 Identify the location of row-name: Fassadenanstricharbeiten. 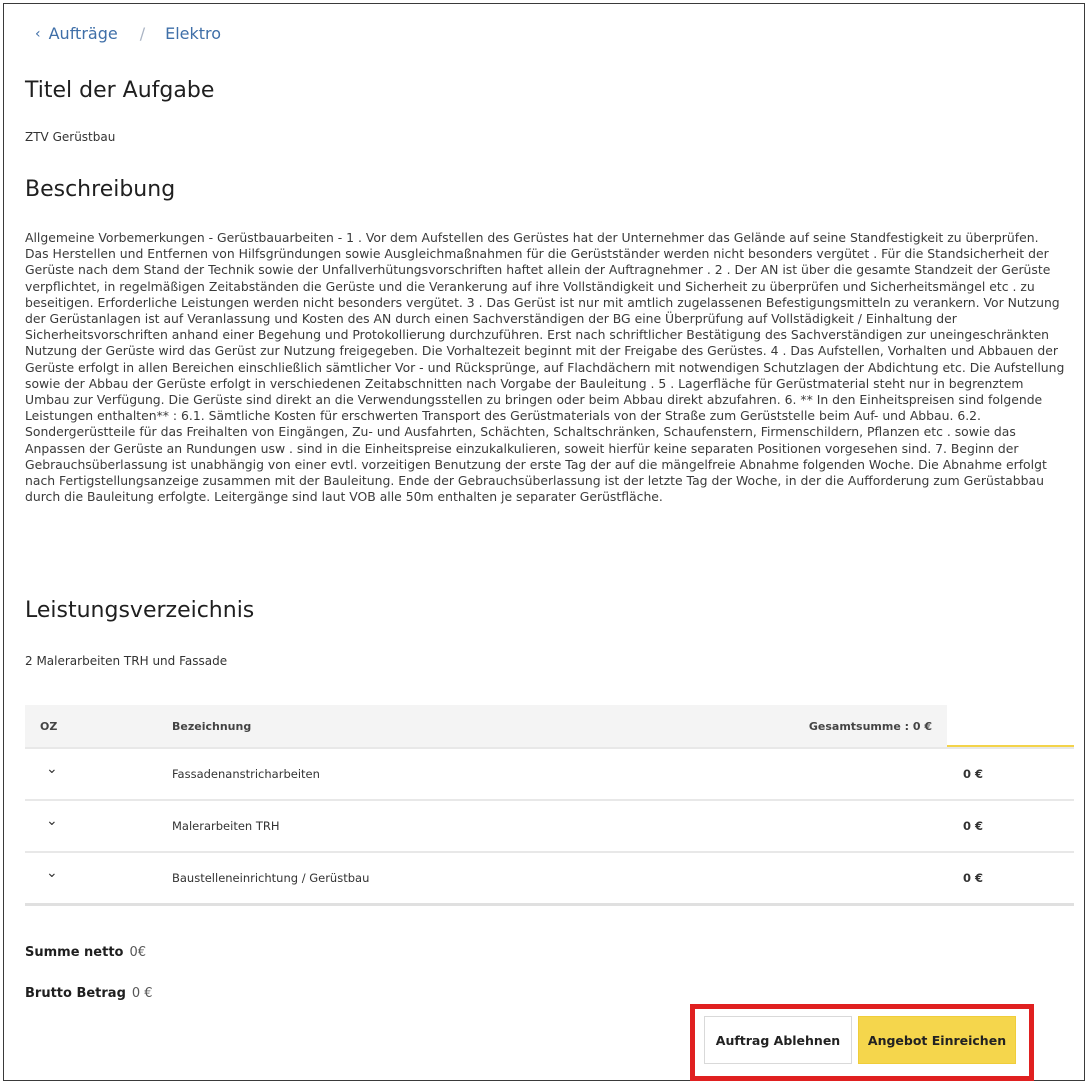
(246, 774).